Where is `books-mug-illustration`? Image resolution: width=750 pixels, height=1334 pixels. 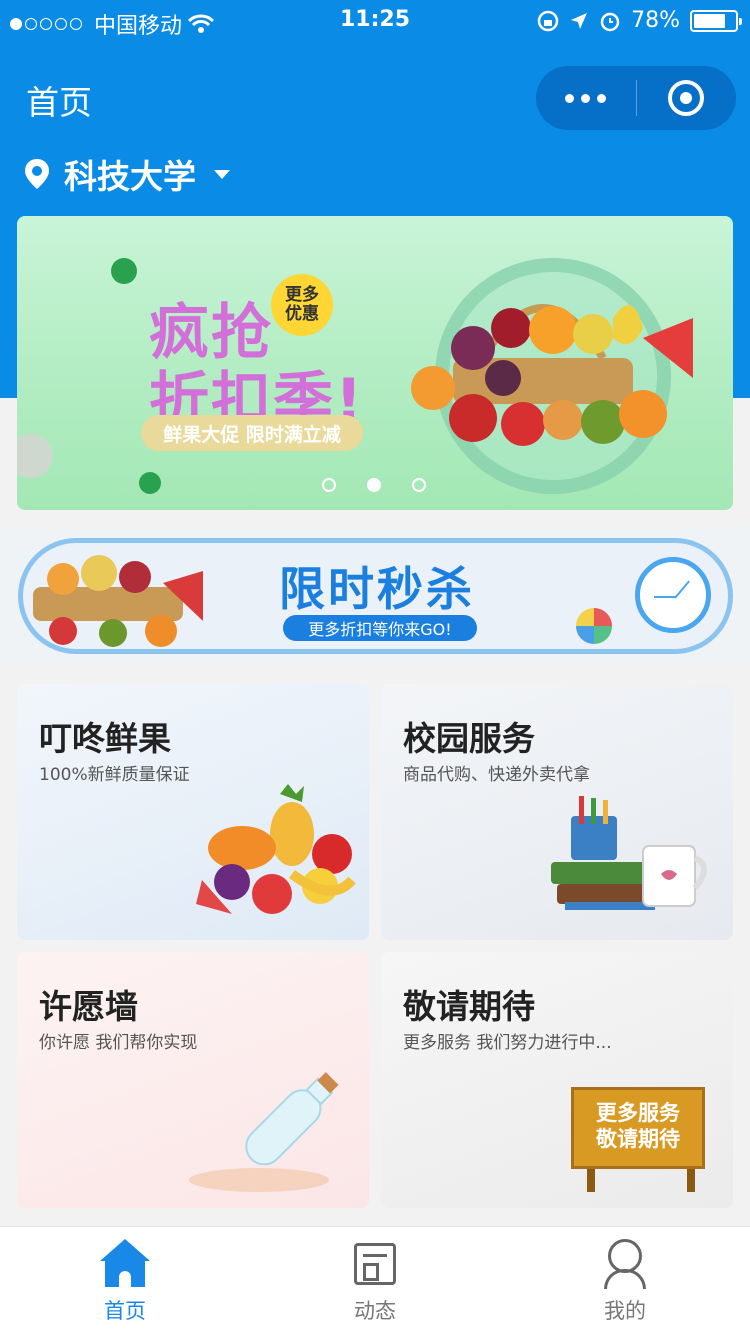 books-mug-illustration is located at coordinates (629, 853).